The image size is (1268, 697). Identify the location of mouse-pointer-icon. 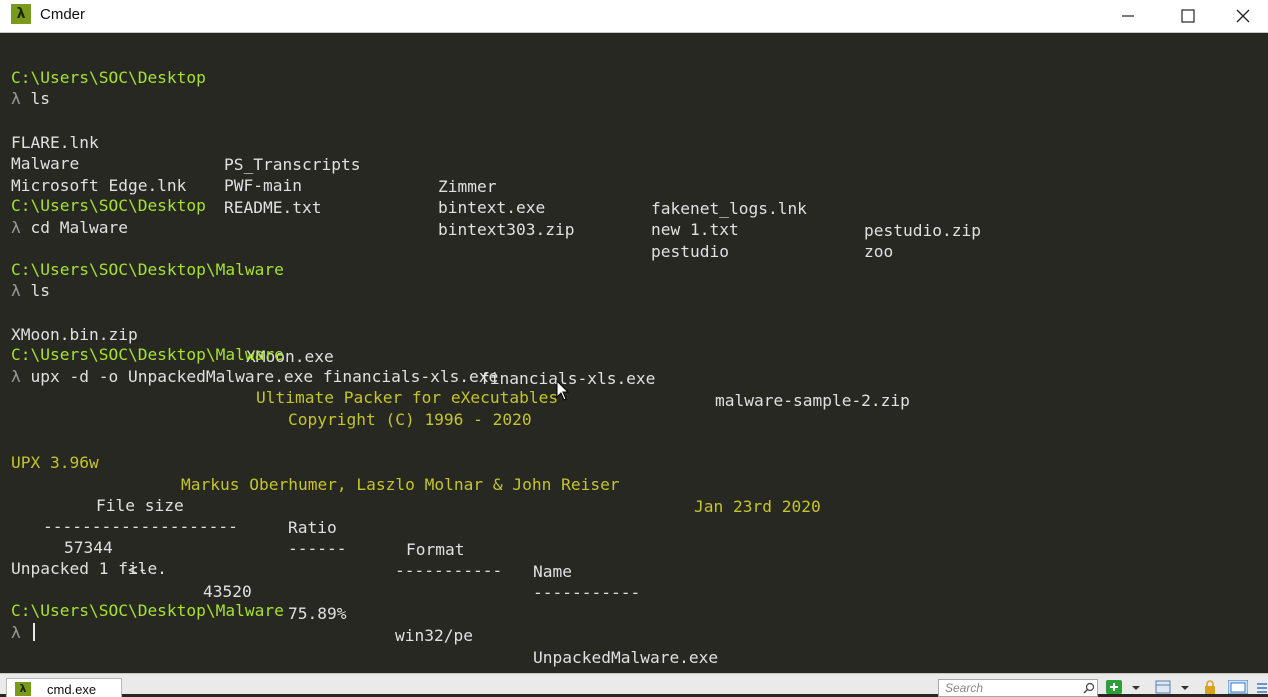
(563, 390).